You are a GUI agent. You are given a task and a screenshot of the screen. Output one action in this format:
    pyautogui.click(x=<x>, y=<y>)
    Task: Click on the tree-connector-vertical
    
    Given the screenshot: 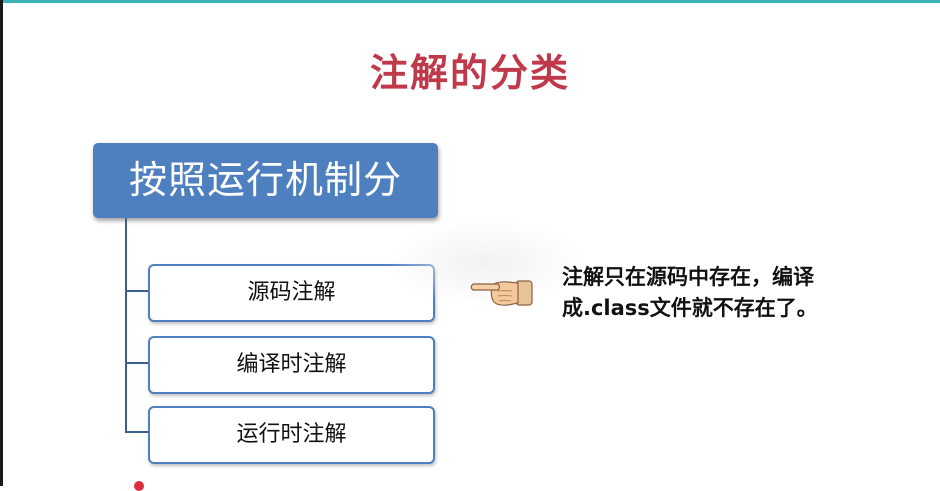 What is the action you would take?
    pyautogui.click(x=126, y=325)
    